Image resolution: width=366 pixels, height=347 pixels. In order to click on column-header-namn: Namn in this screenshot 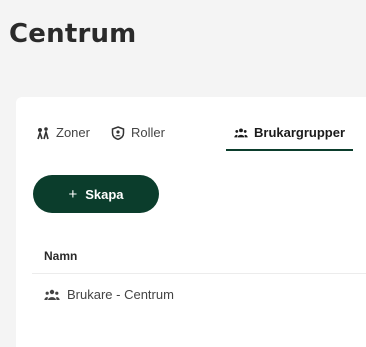, I will do `click(60, 256)`.